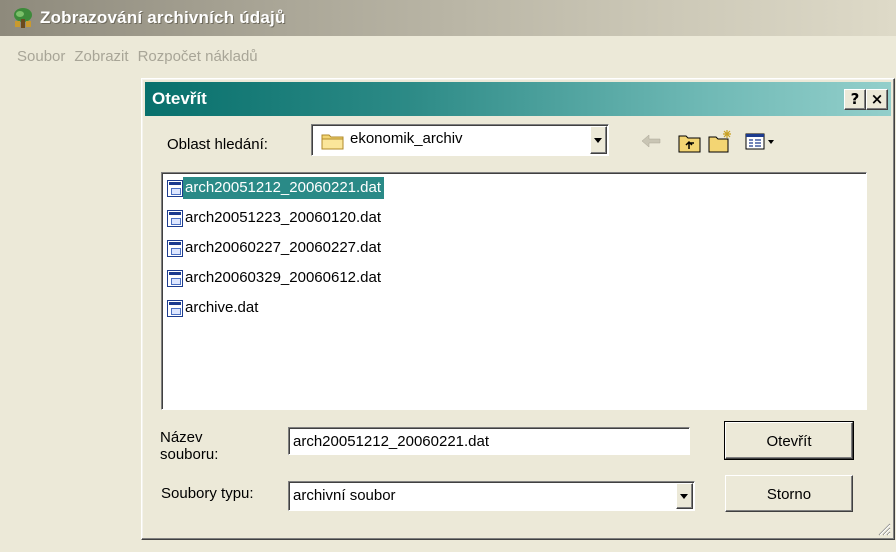 This screenshot has height=552, width=896. I want to click on list-item: arch20060329_20060612.dat, so click(275, 278).